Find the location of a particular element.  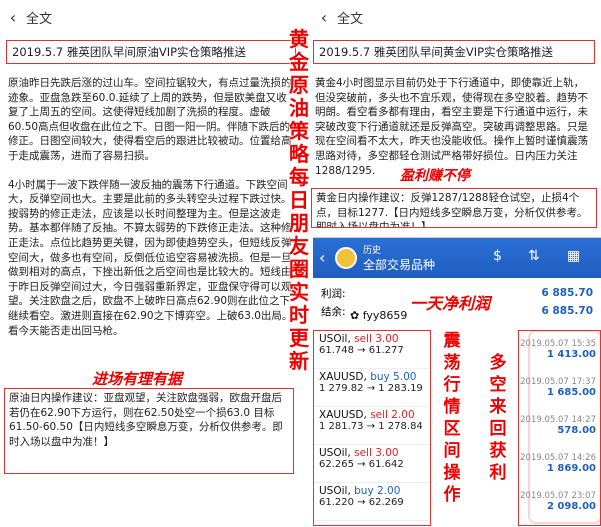

exchange-icon: $ is located at coordinates (497, 256).